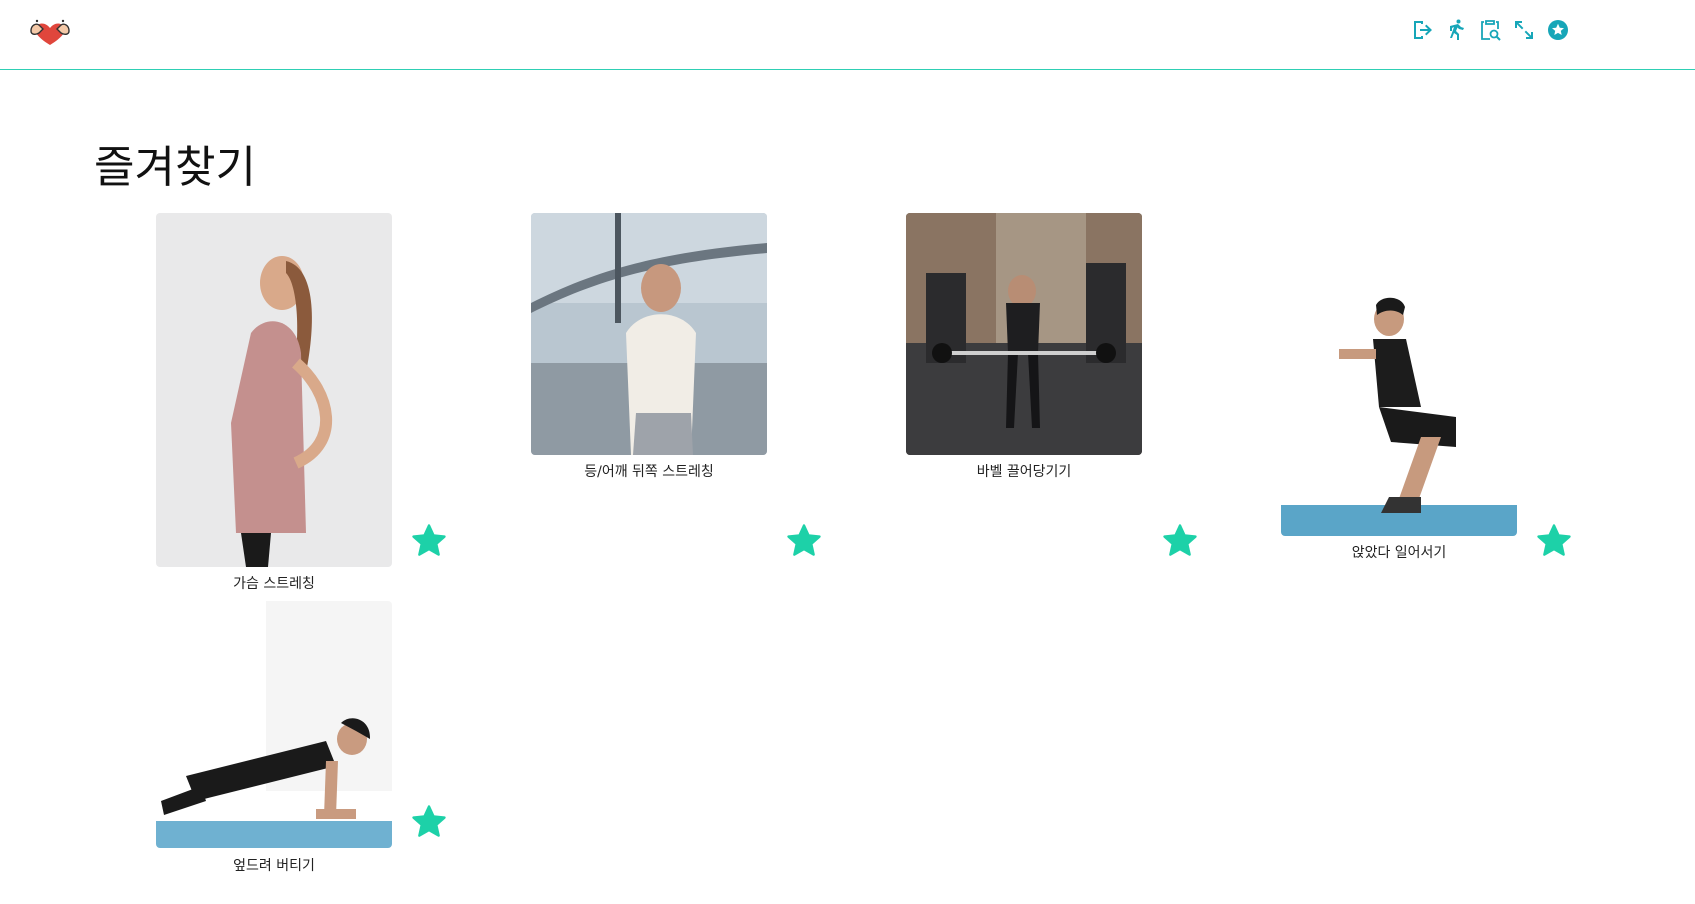  What do you see at coordinates (1456, 30) in the screenshot?
I see `running-icon` at bounding box center [1456, 30].